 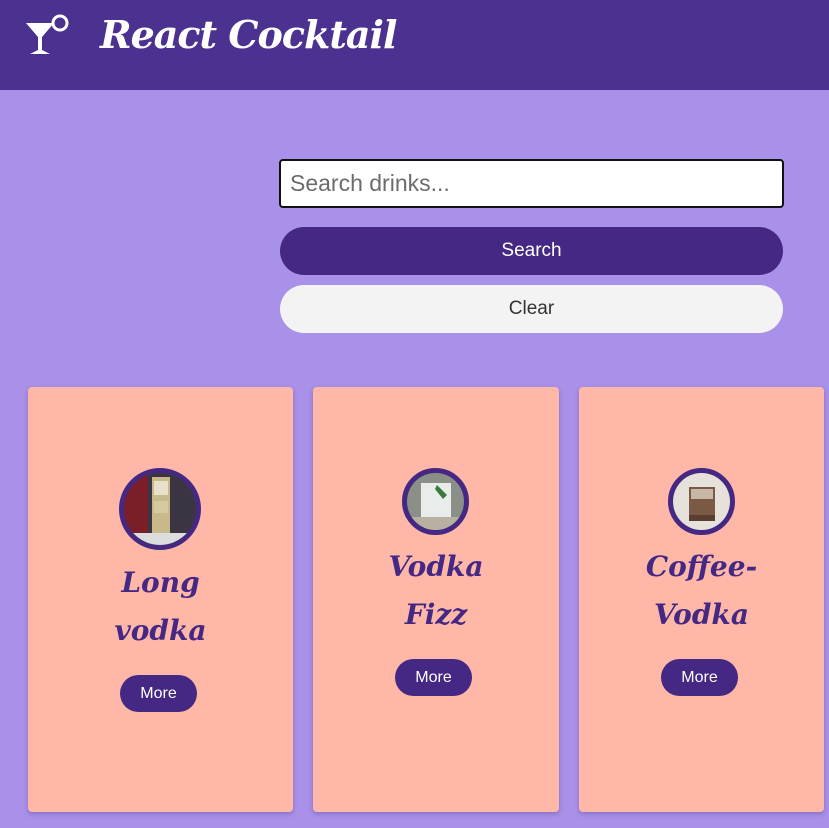 I want to click on drink-name: Fizz, so click(x=436, y=614).